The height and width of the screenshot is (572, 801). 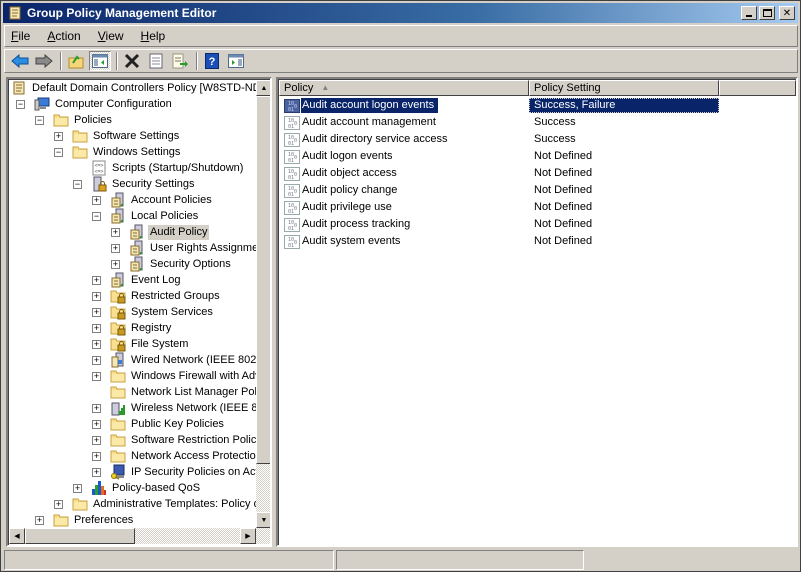 I want to click on tree-item: + IP Security Policies on Activ, so click(x=174, y=472).